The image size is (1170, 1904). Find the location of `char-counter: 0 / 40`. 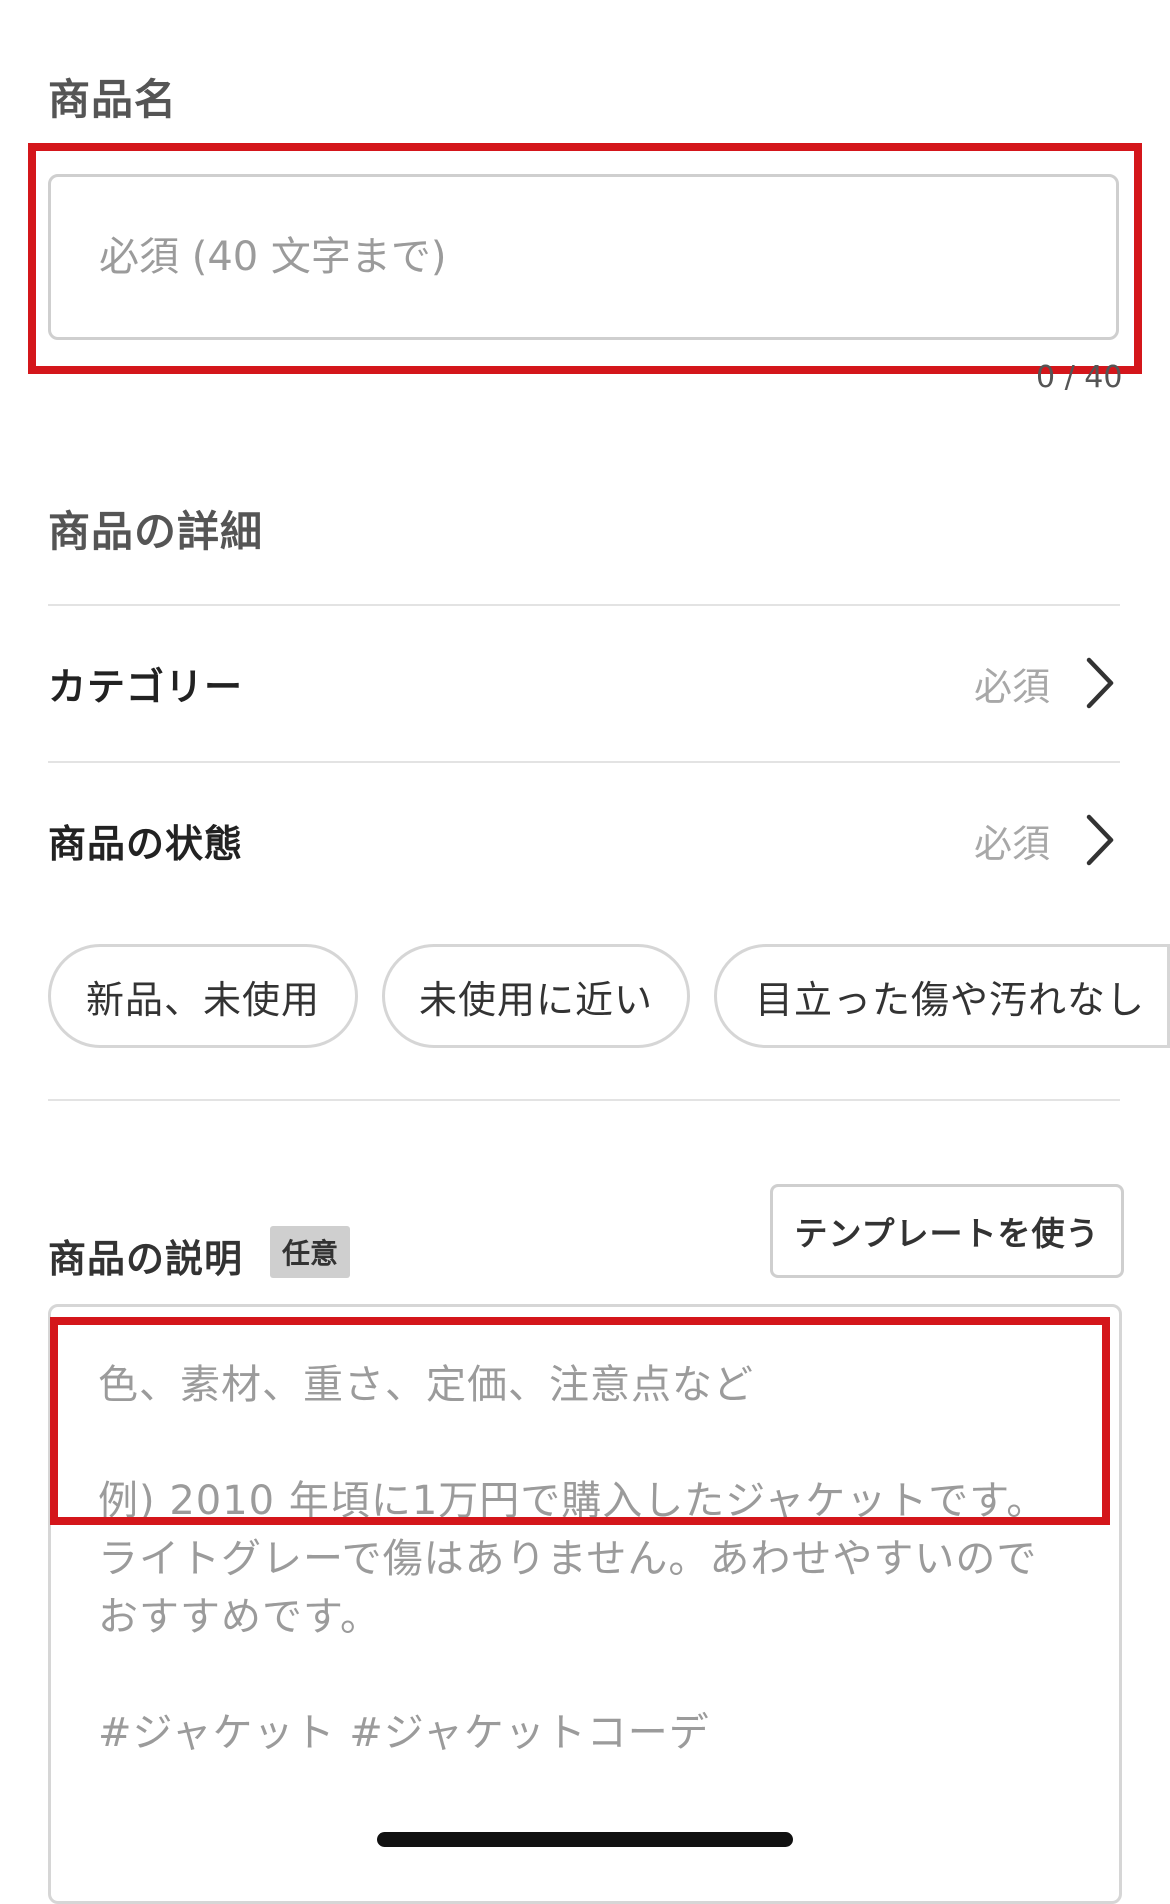

char-counter: 0 / 40 is located at coordinates (1079, 377).